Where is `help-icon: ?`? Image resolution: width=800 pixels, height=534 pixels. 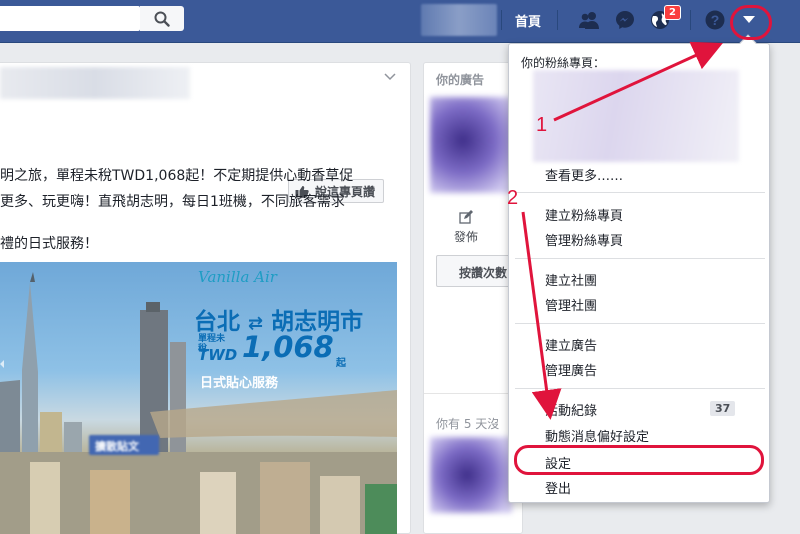 help-icon: ? is located at coordinates (715, 20).